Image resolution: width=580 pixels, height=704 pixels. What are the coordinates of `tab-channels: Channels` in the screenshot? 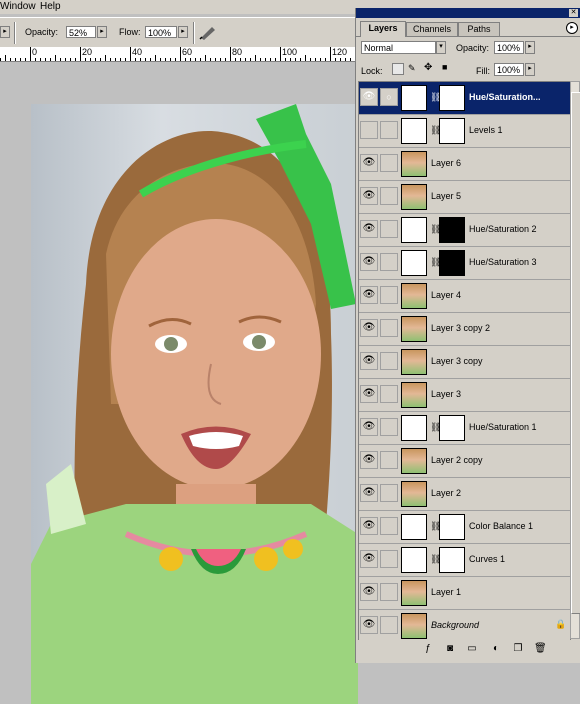 It's located at (432, 29).